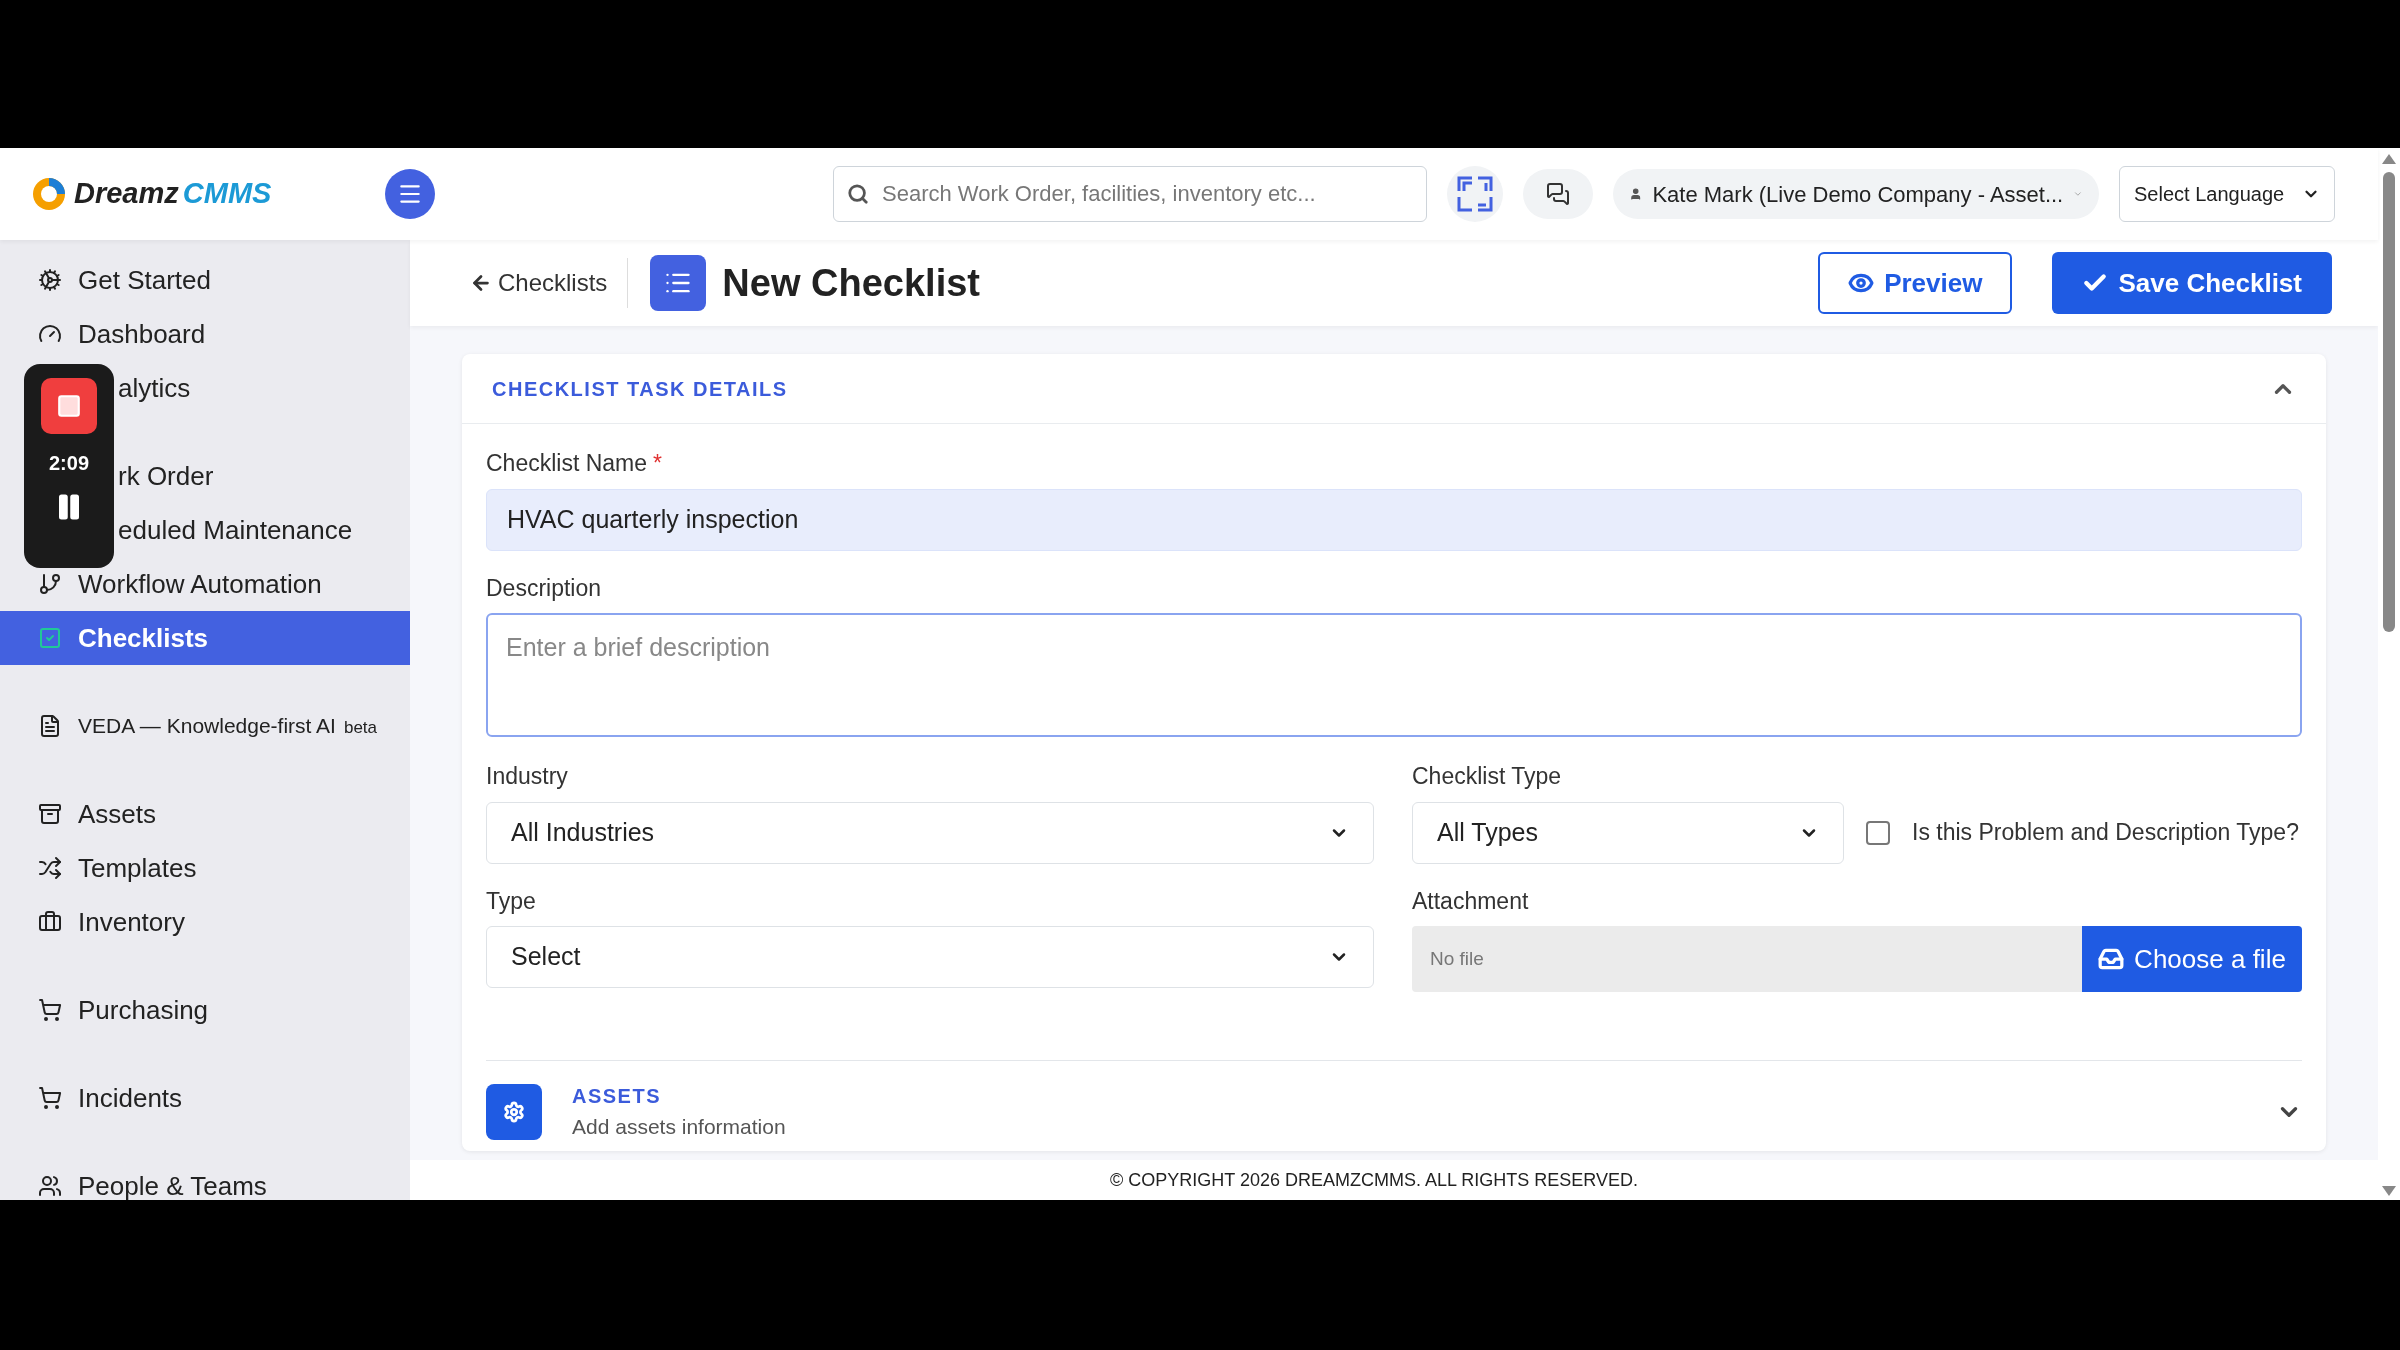 This screenshot has height=1350, width=2400. I want to click on scan-icon, so click(1475, 194).